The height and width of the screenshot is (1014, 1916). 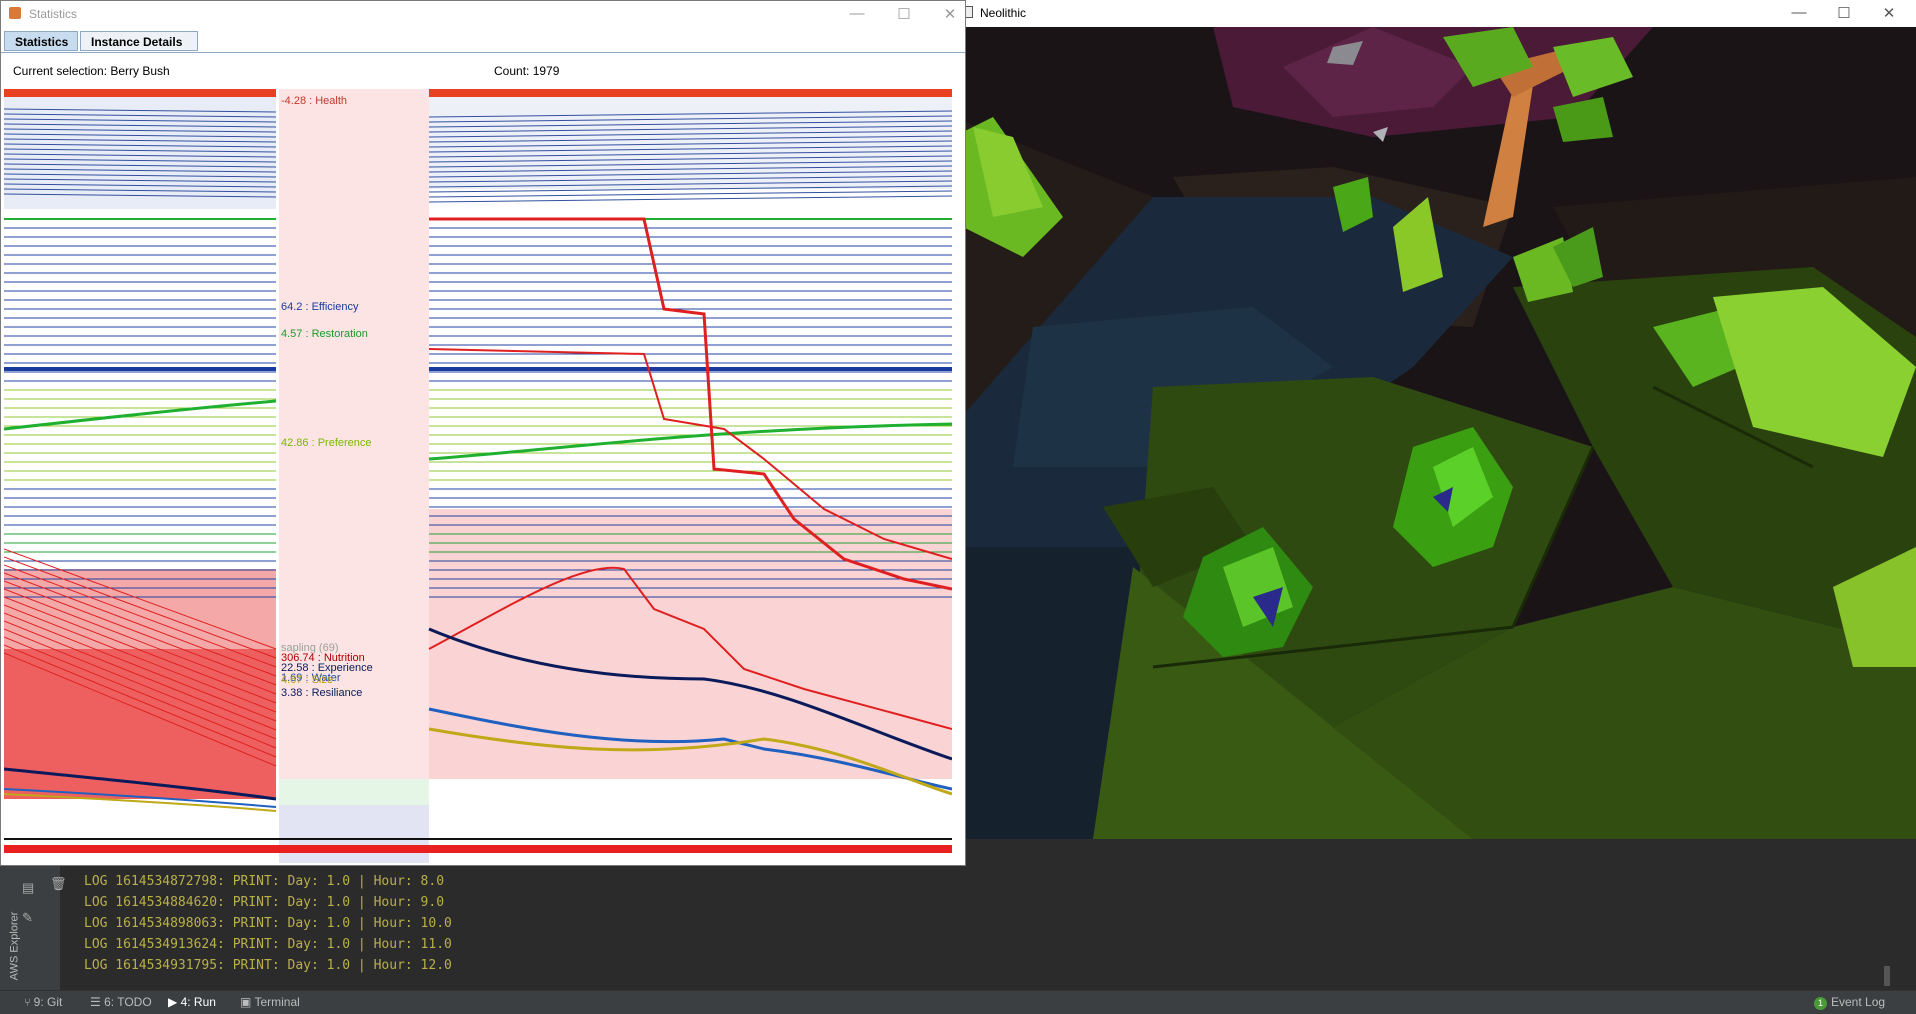 I want to click on series-label: 3.38 : Resiliance, so click(x=321, y=693).